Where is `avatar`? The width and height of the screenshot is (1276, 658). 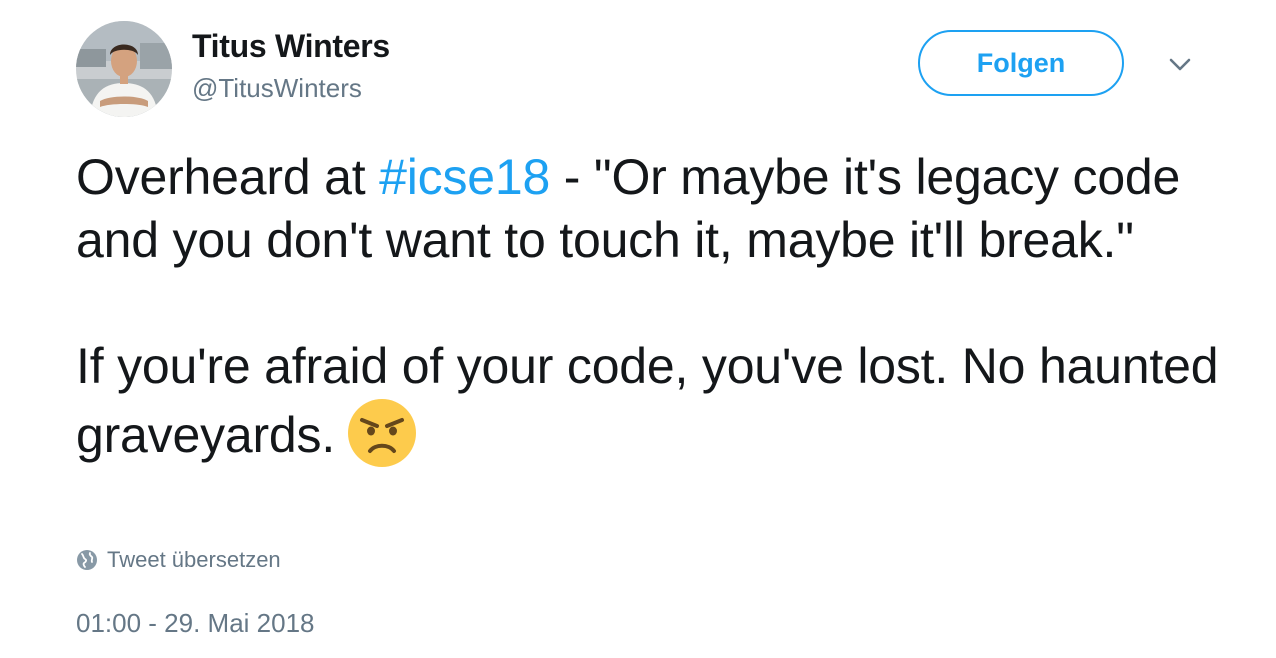
avatar is located at coordinates (124, 69).